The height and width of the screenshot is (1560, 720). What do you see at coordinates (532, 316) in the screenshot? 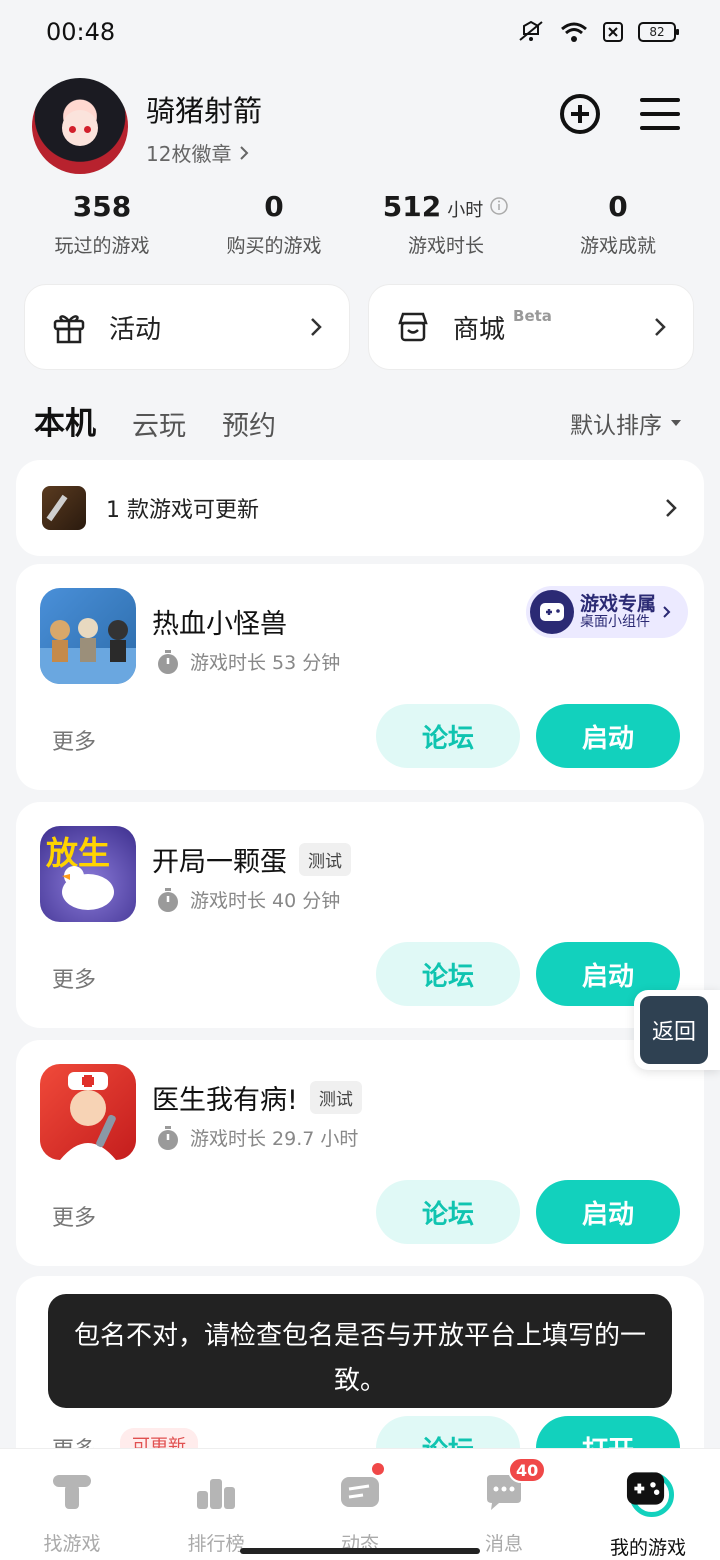
I see `beta-tag: Beta` at bounding box center [532, 316].